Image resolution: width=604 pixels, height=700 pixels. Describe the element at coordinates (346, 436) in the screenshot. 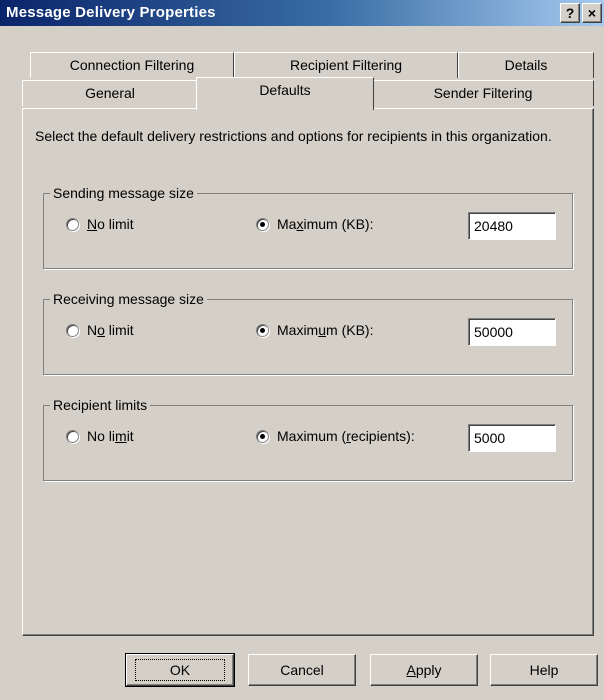

I see `radio-label: Maximum (recipients):` at that location.